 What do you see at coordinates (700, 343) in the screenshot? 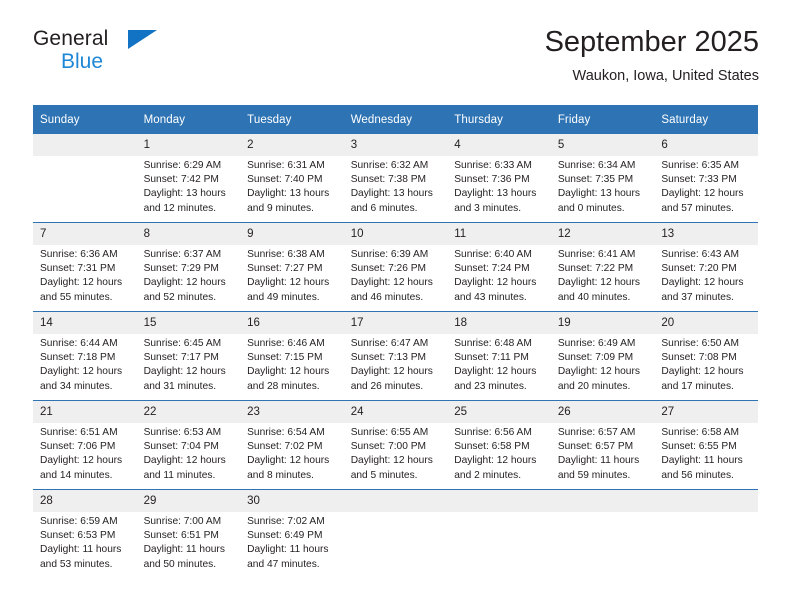
I see `sunrise-text: Sunrise: 6:50 AM` at bounding box center [700, 343].